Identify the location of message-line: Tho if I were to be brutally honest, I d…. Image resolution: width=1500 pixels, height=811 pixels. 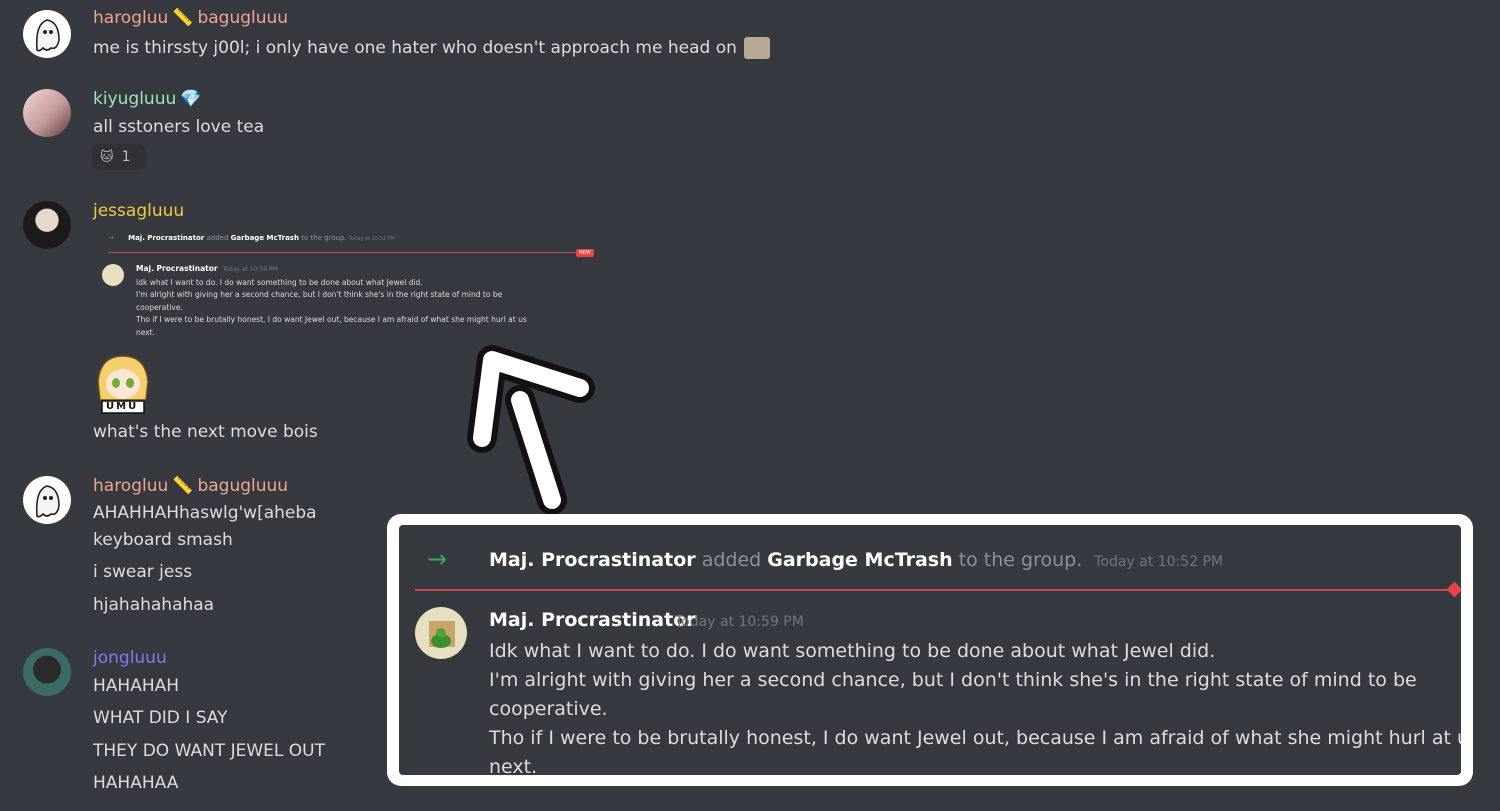
(975, 738).